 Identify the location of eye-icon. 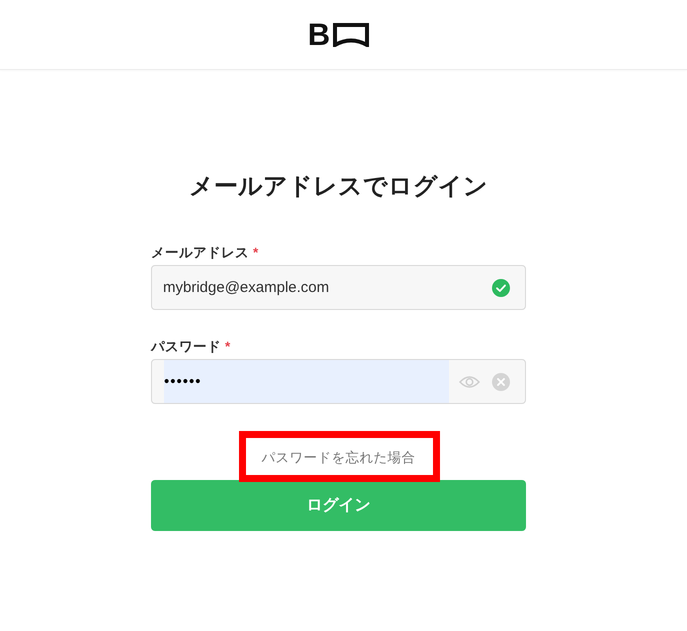
(469, 381).